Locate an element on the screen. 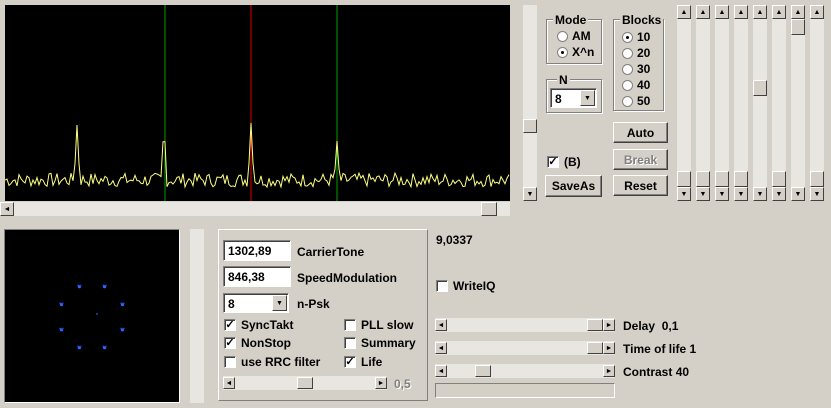 This screenshot has width=831, height=408. summary-checkbox: Summary is located at coordinates (380, 343).